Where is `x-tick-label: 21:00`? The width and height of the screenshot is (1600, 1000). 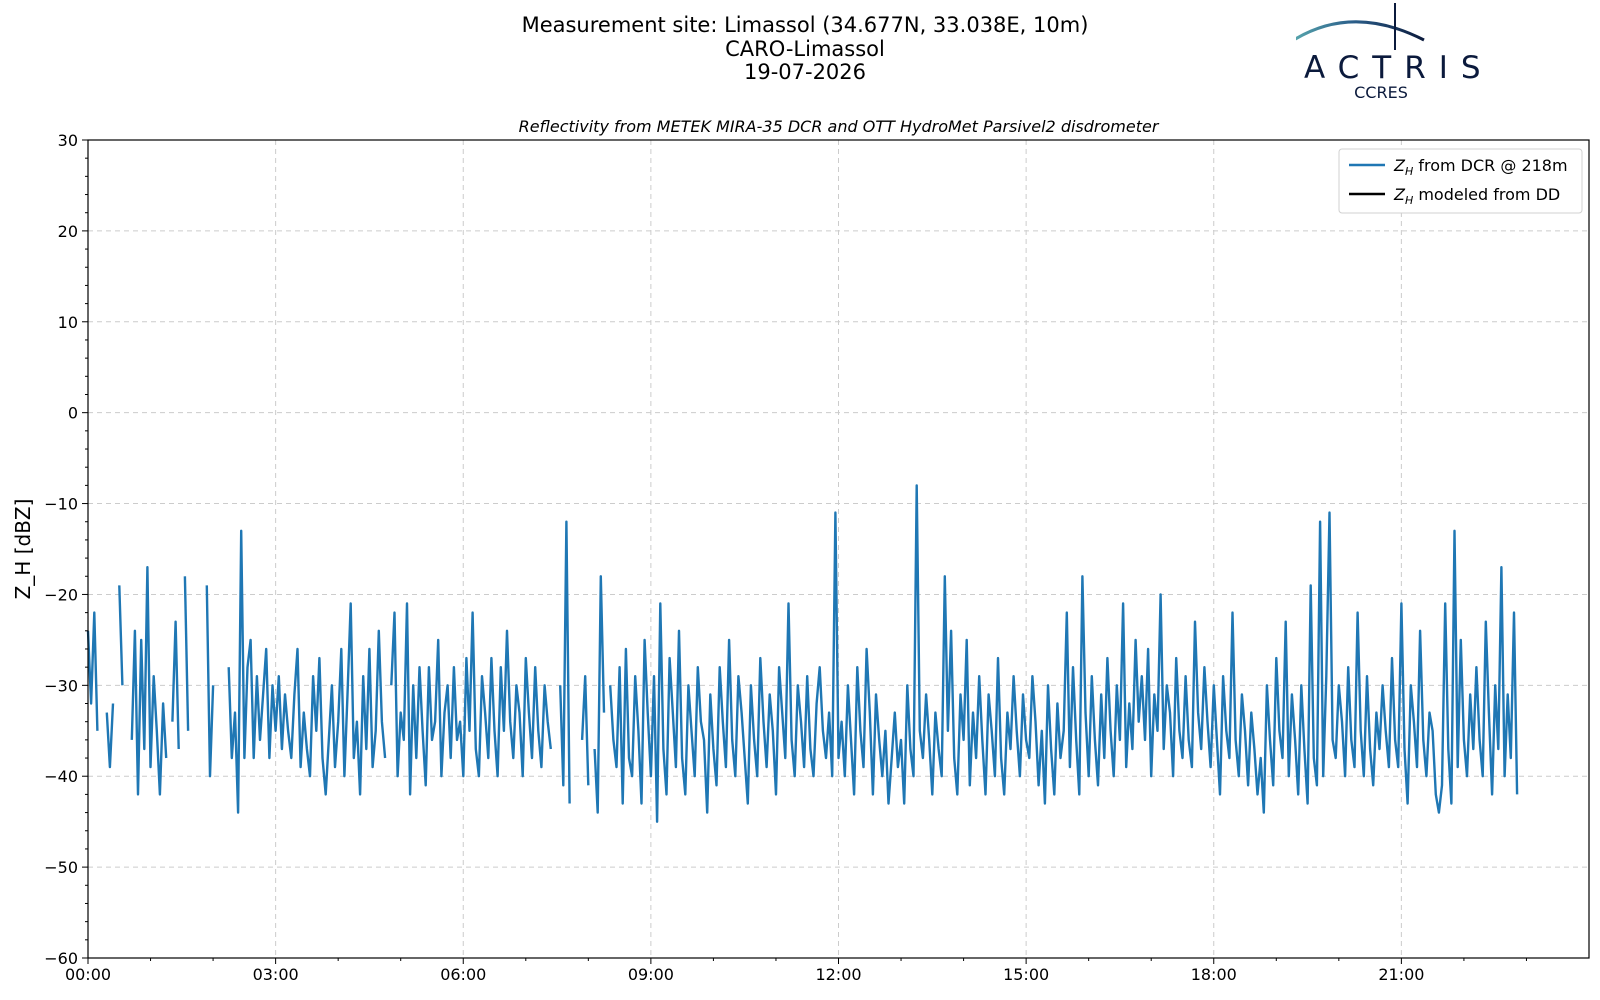
x-tick-label: 21:00 is located at coordinates (1401, 974).